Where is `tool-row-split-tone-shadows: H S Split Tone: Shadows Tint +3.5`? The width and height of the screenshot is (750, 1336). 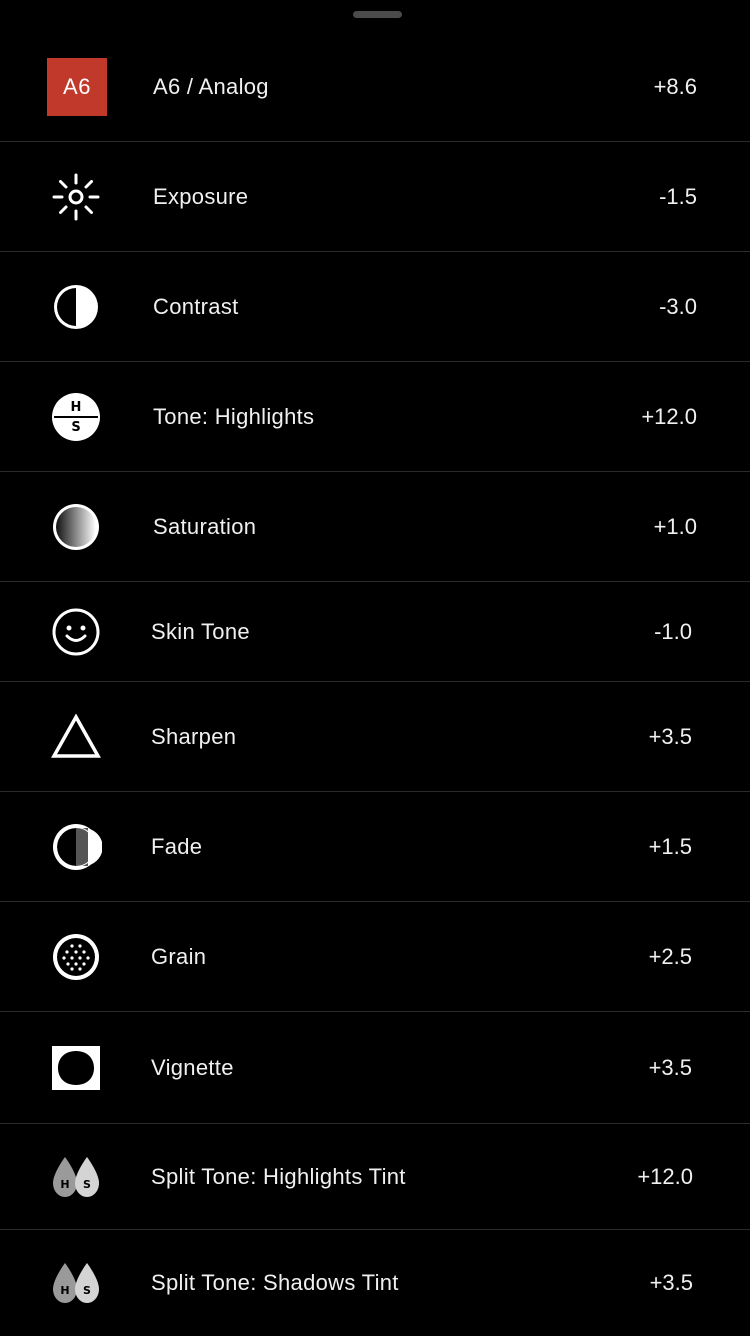
tool-row-split-tone-shadows: H S Split Tone: Shadows Tint +3.5 is located at coordinates (375, 1283).